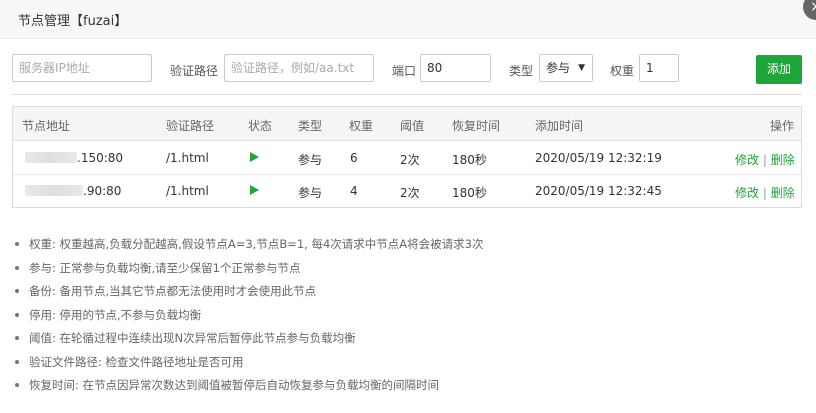  Describe the element at coordinates (410, 295) in the screenshot. I see `list-item: 备份: 备用节点,当其它节点都无法使用时才会使用此节点` at that location.